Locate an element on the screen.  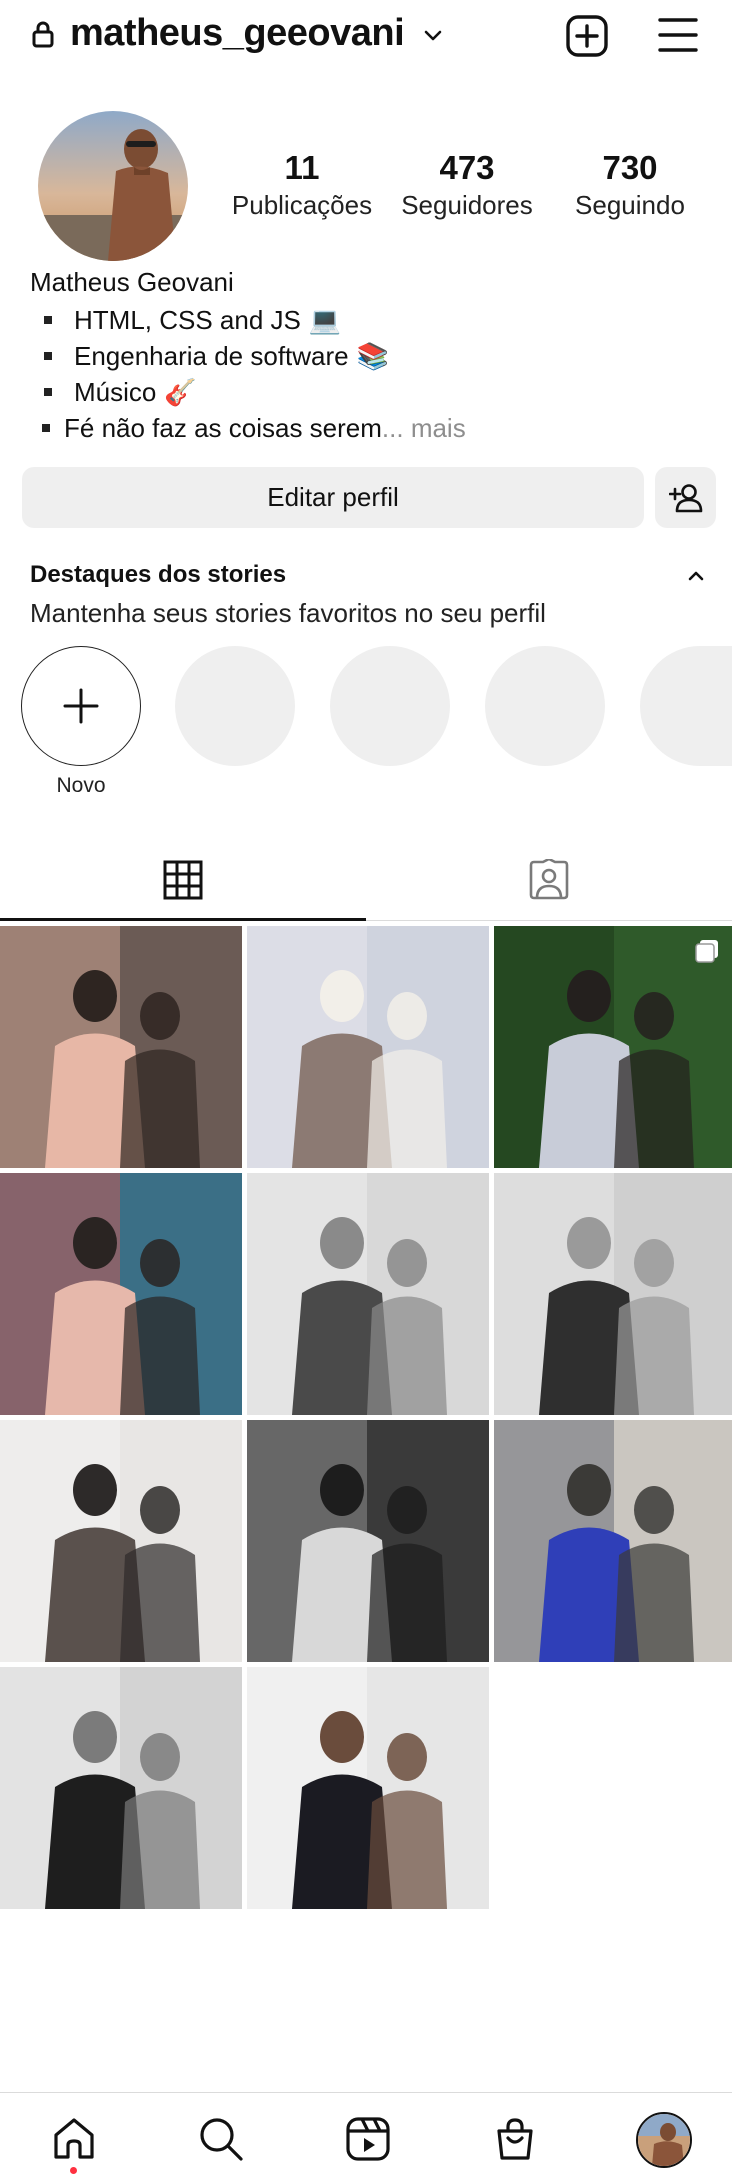
following-count: 730 is located at coordinates (630, 167).